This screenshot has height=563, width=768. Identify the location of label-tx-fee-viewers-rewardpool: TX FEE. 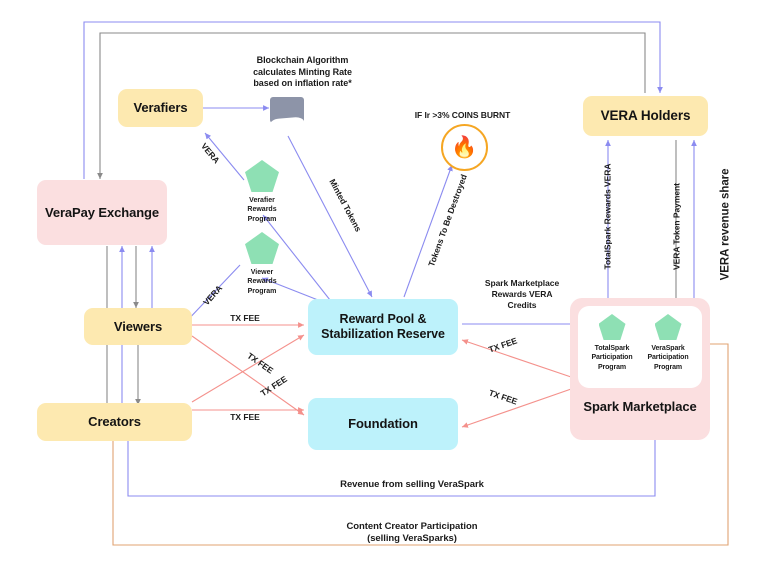
(245, 318).